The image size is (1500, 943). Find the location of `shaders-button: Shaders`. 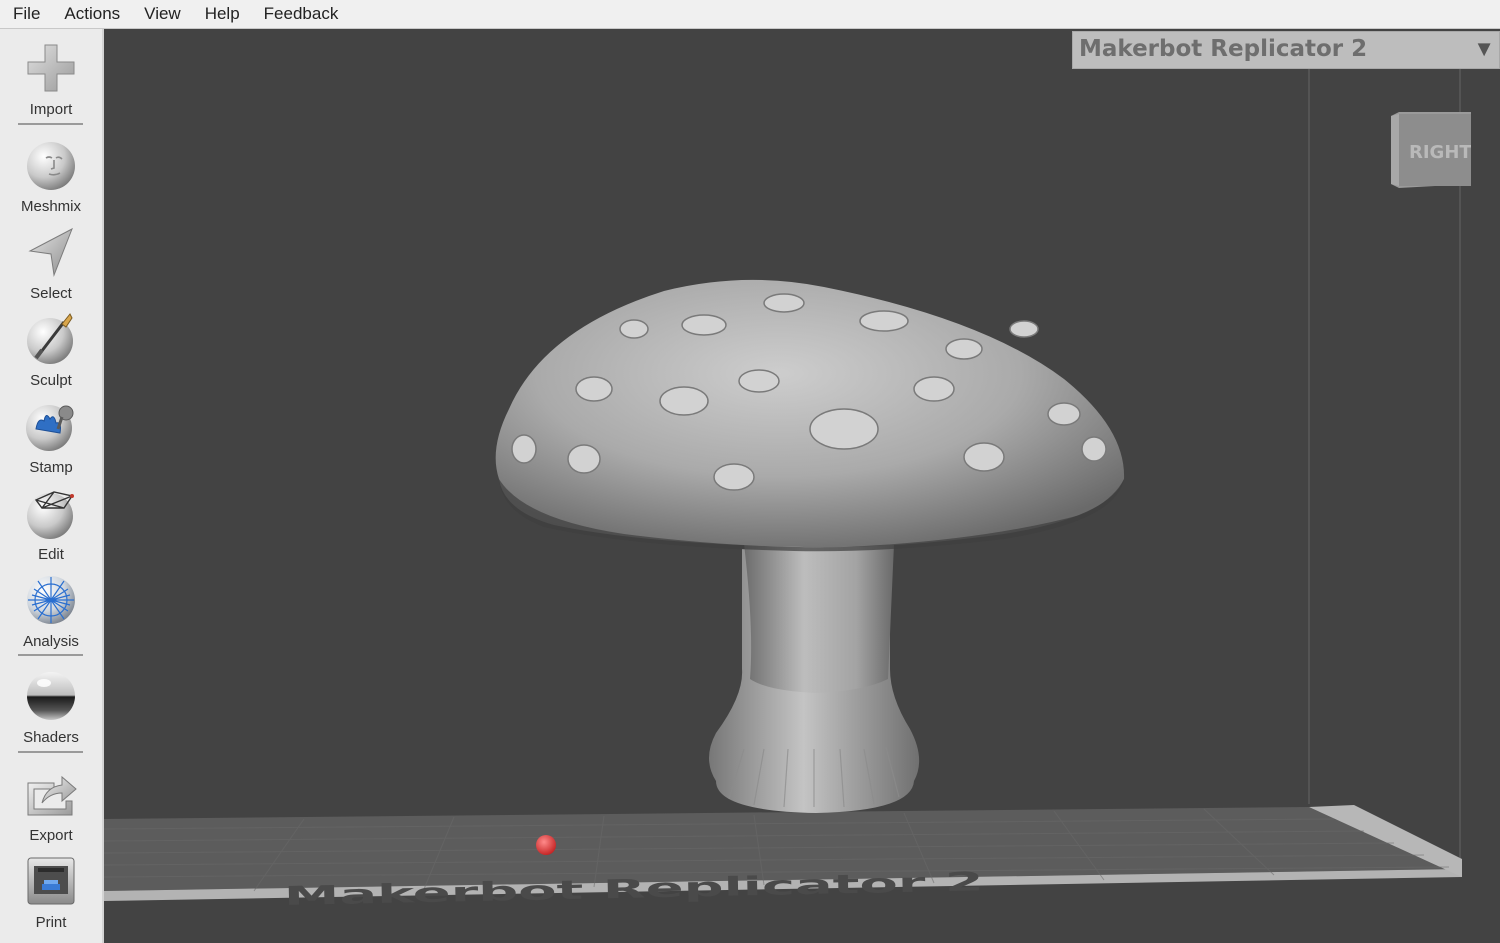

shaders-button: Shaders is located at coordinates (51, 707).